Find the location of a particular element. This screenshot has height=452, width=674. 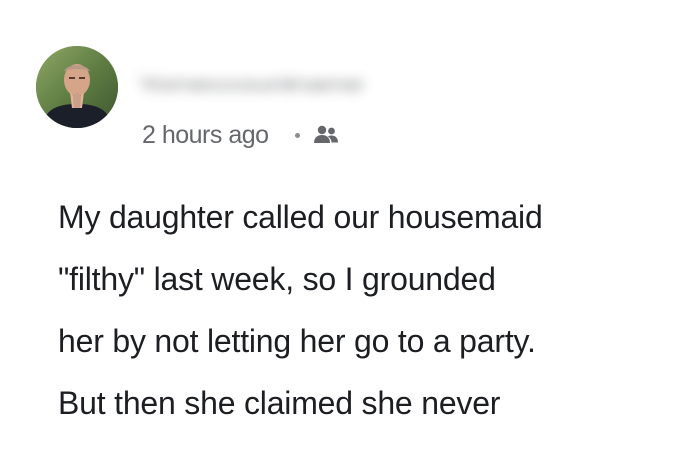

post-text-line: "filthy" last week, so I grounded is located at coordinates (277, 279).